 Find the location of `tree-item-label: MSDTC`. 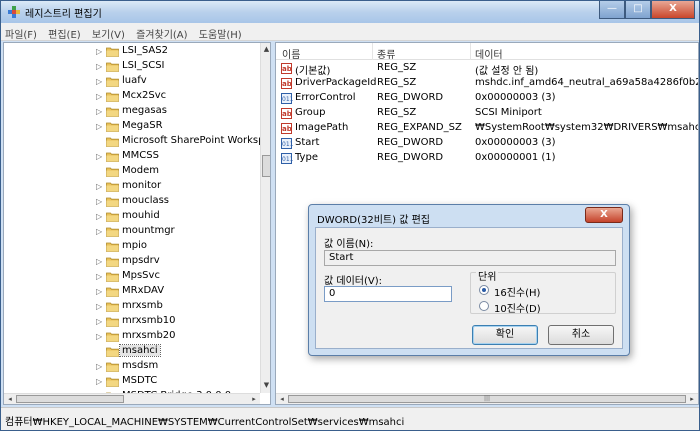

tree-item-label: MSDTC is located at coordinates (140, 380).